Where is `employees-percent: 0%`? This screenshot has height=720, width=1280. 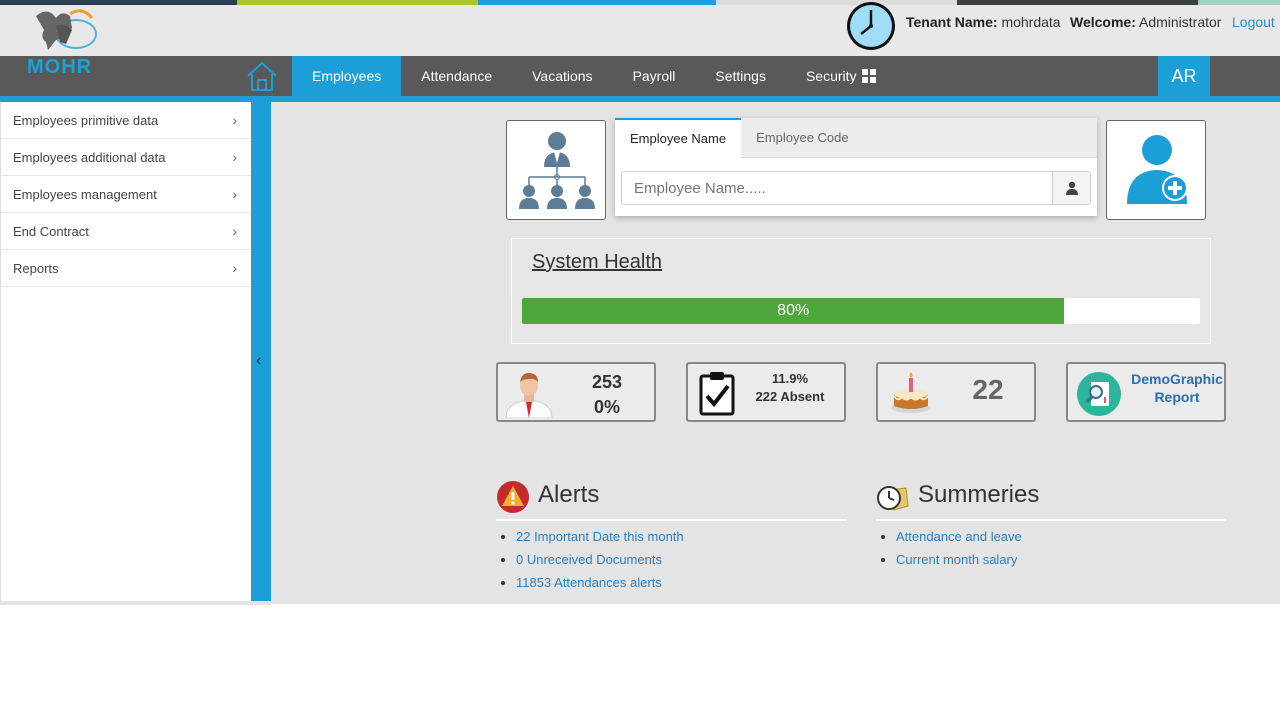
employees-percent: 0% is located at coordinates (606, 407).